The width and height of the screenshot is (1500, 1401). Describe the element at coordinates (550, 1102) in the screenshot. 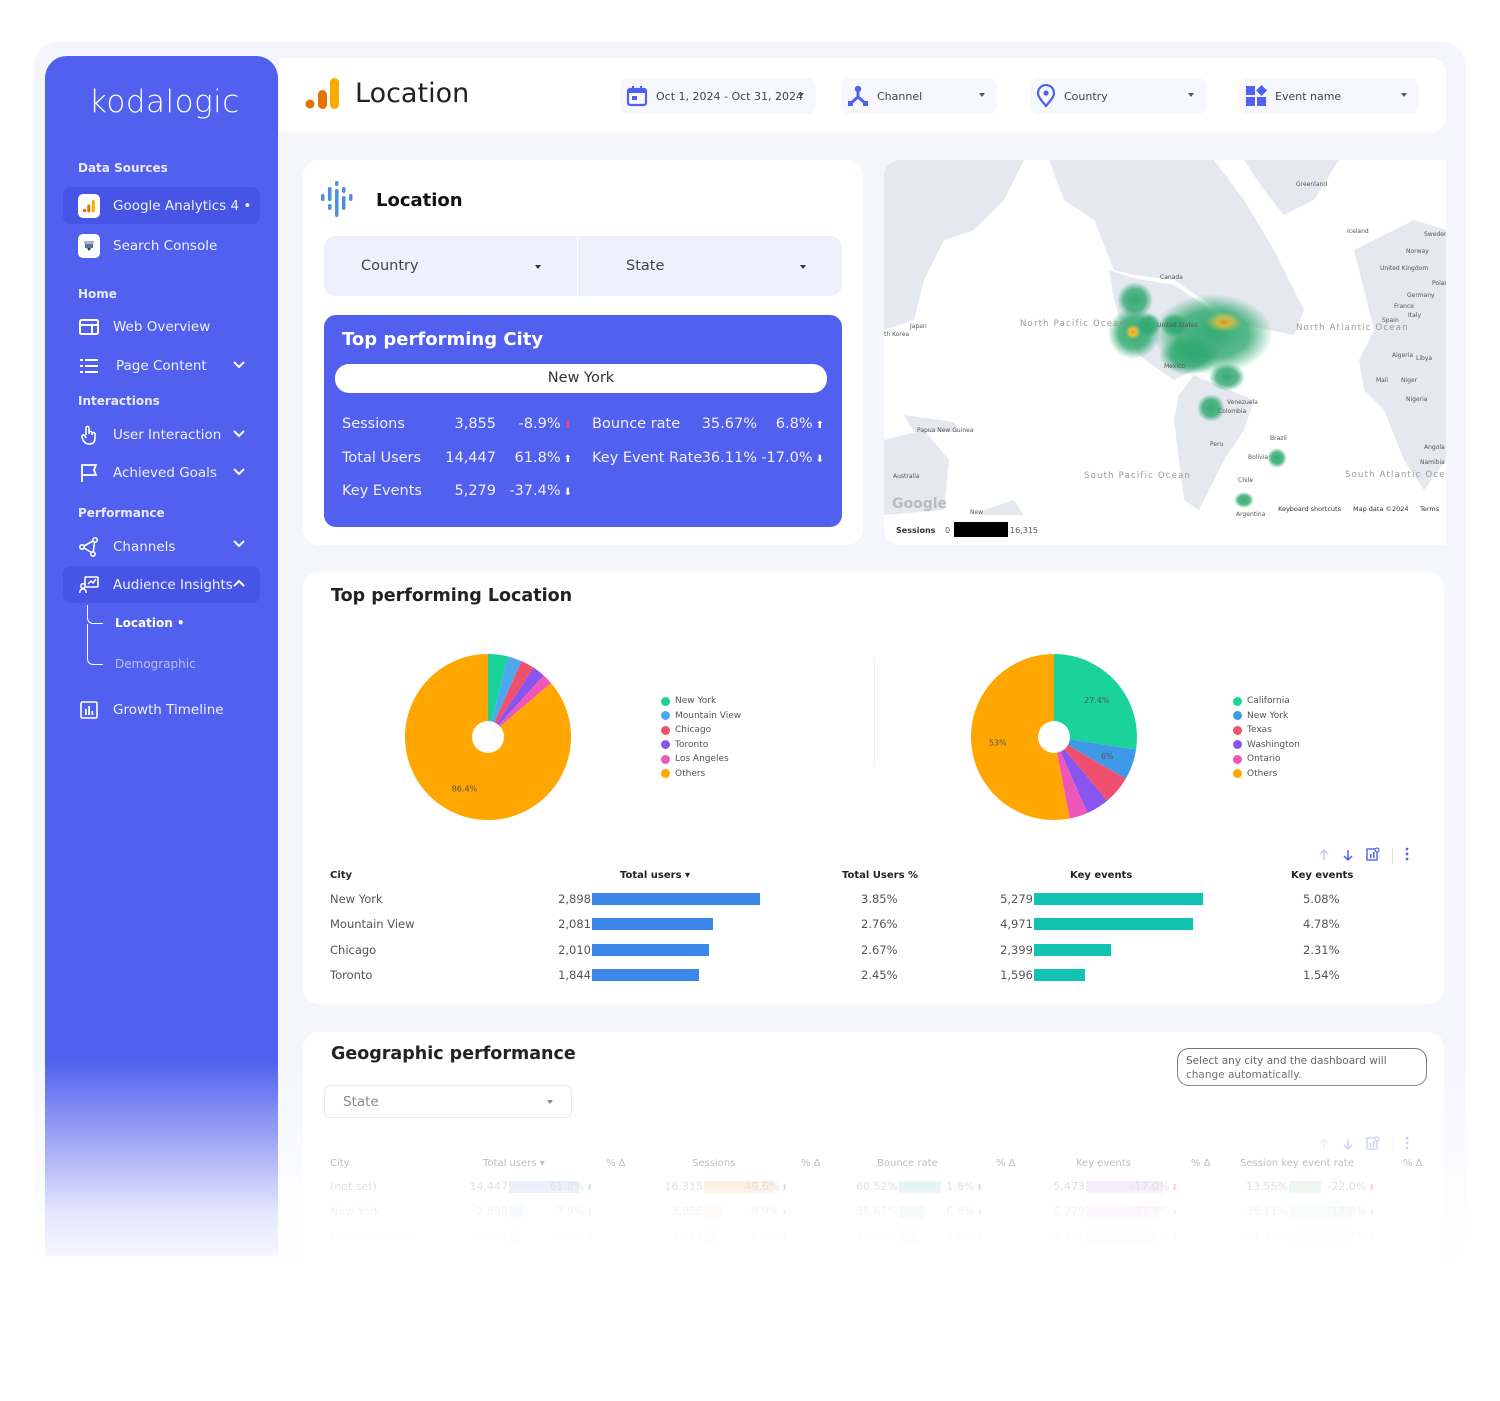

I see `caret-down-icon` at that location.